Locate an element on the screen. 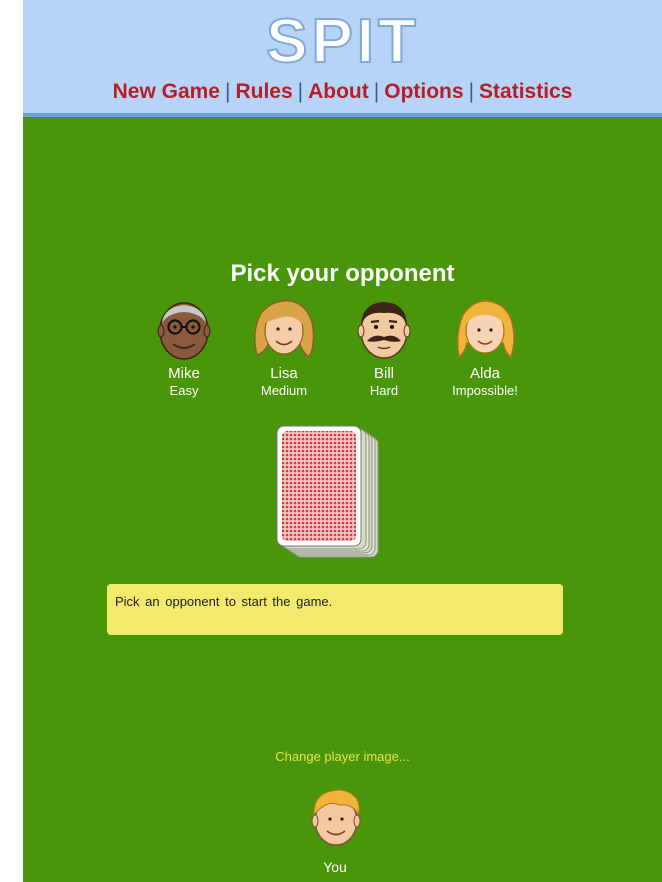 This screenshot has width=662, height=882. opponent-mike: Mike Easy is located at coordinates (184, 347).